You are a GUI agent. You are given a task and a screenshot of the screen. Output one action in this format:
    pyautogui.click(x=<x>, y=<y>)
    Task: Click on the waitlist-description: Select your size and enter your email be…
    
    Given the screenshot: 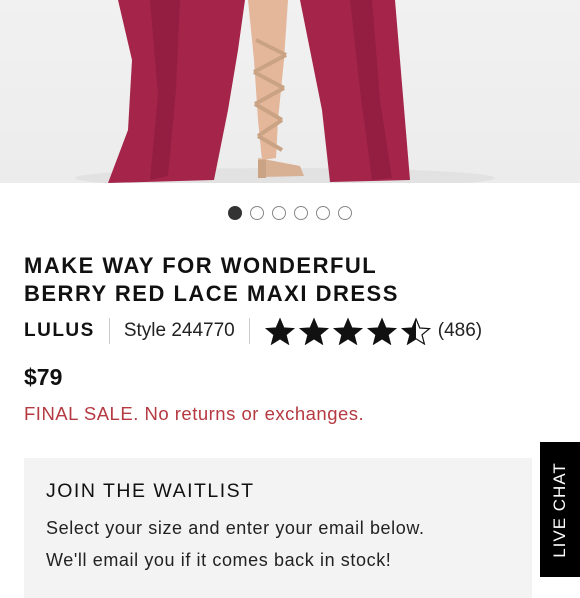 What is the action you would take?
    pyautogui.click(x=281, y=544)
    